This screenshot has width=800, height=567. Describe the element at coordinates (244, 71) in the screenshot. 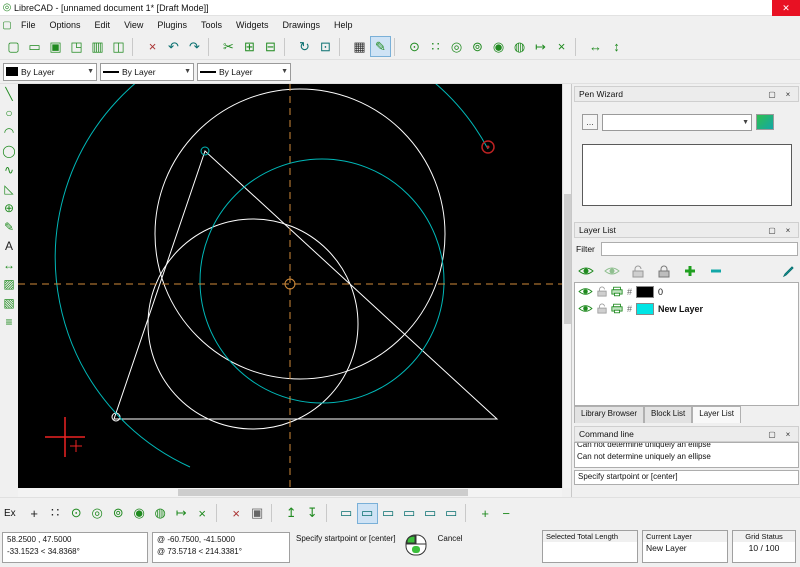

I see `pen-linetype-combobox: By Layer ▼` at that location.